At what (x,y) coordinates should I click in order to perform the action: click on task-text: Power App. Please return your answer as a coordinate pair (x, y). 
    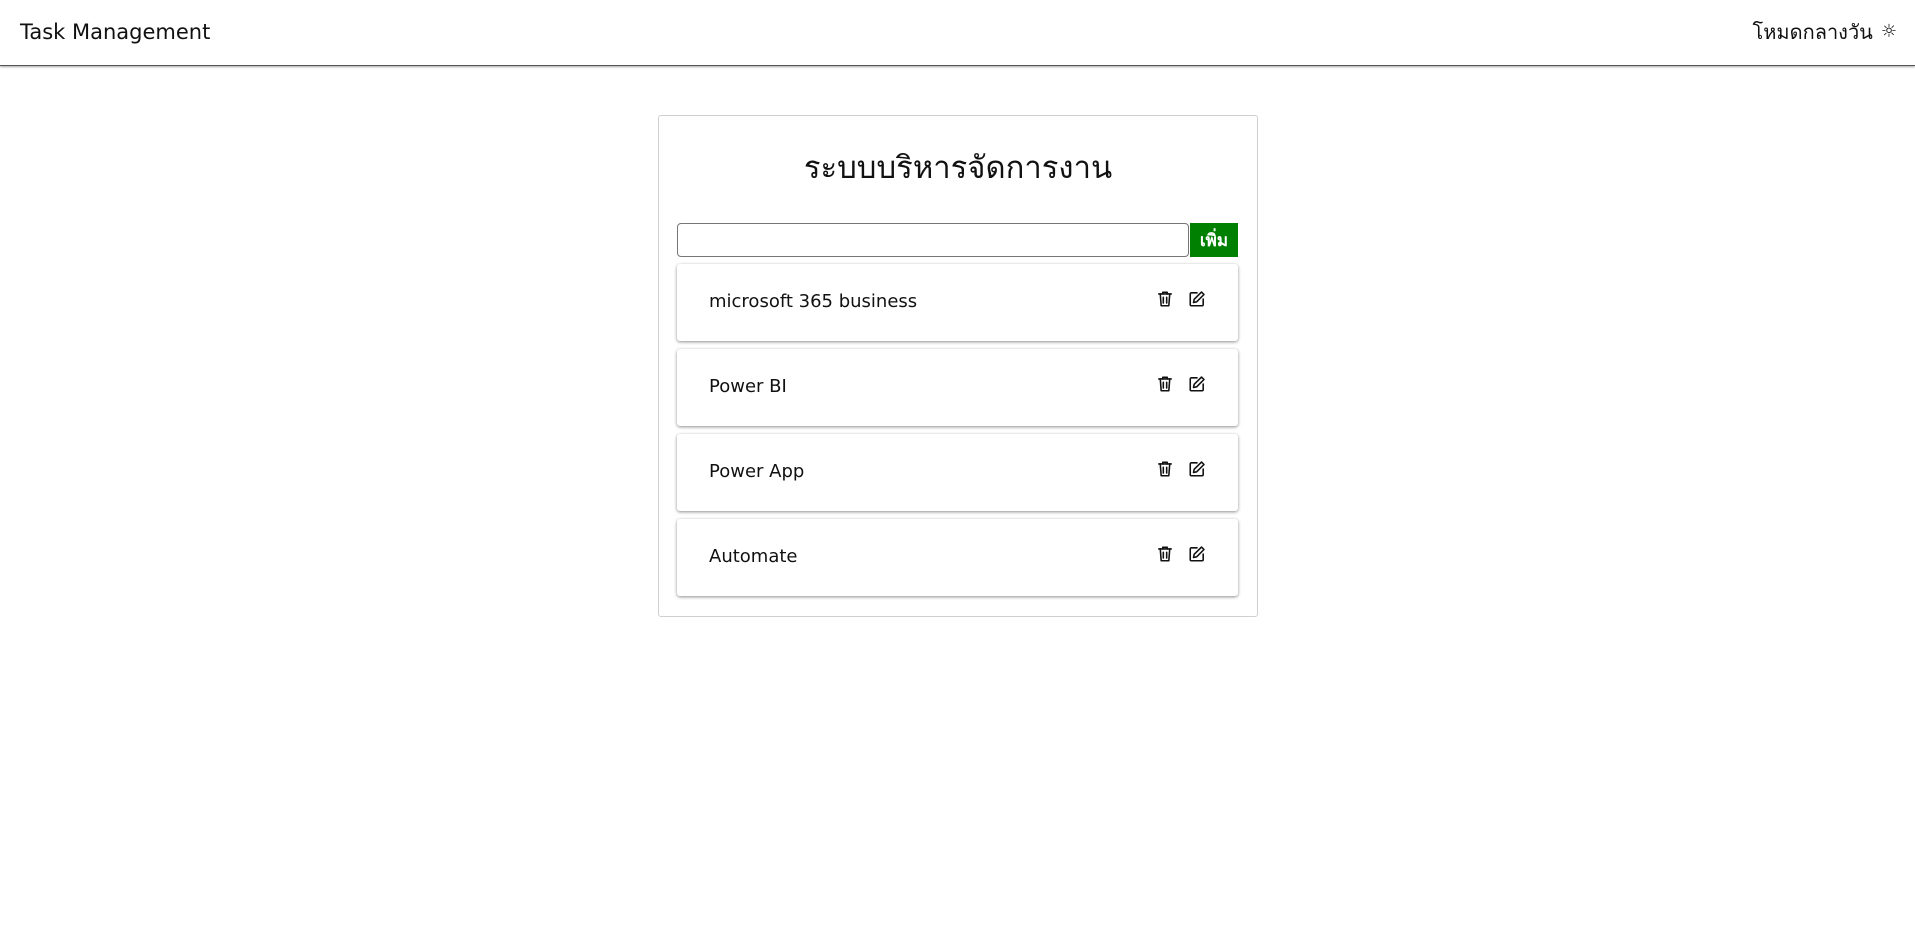
    Looking at the image, I should click on (757, 471).